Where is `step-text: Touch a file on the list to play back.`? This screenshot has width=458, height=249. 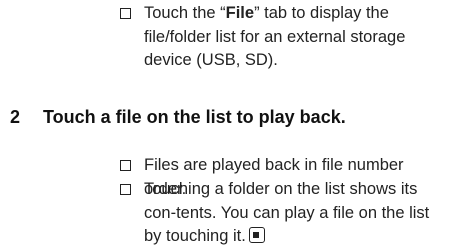
step-text: Touch a file on the list to play back. is located at coordinates (194, 117).